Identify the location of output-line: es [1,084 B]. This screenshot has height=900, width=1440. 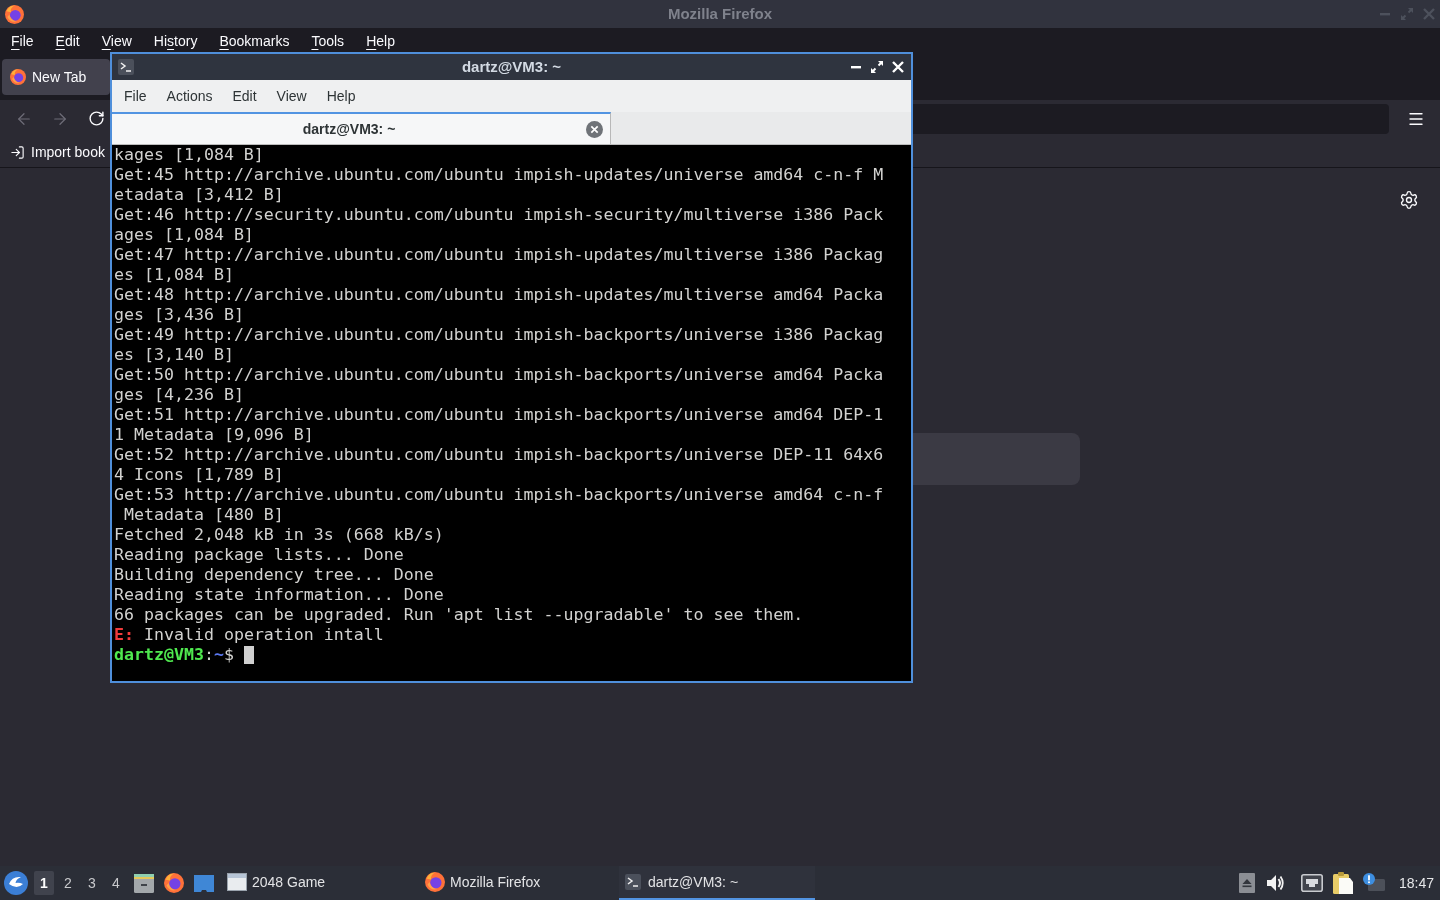
(174, 274).